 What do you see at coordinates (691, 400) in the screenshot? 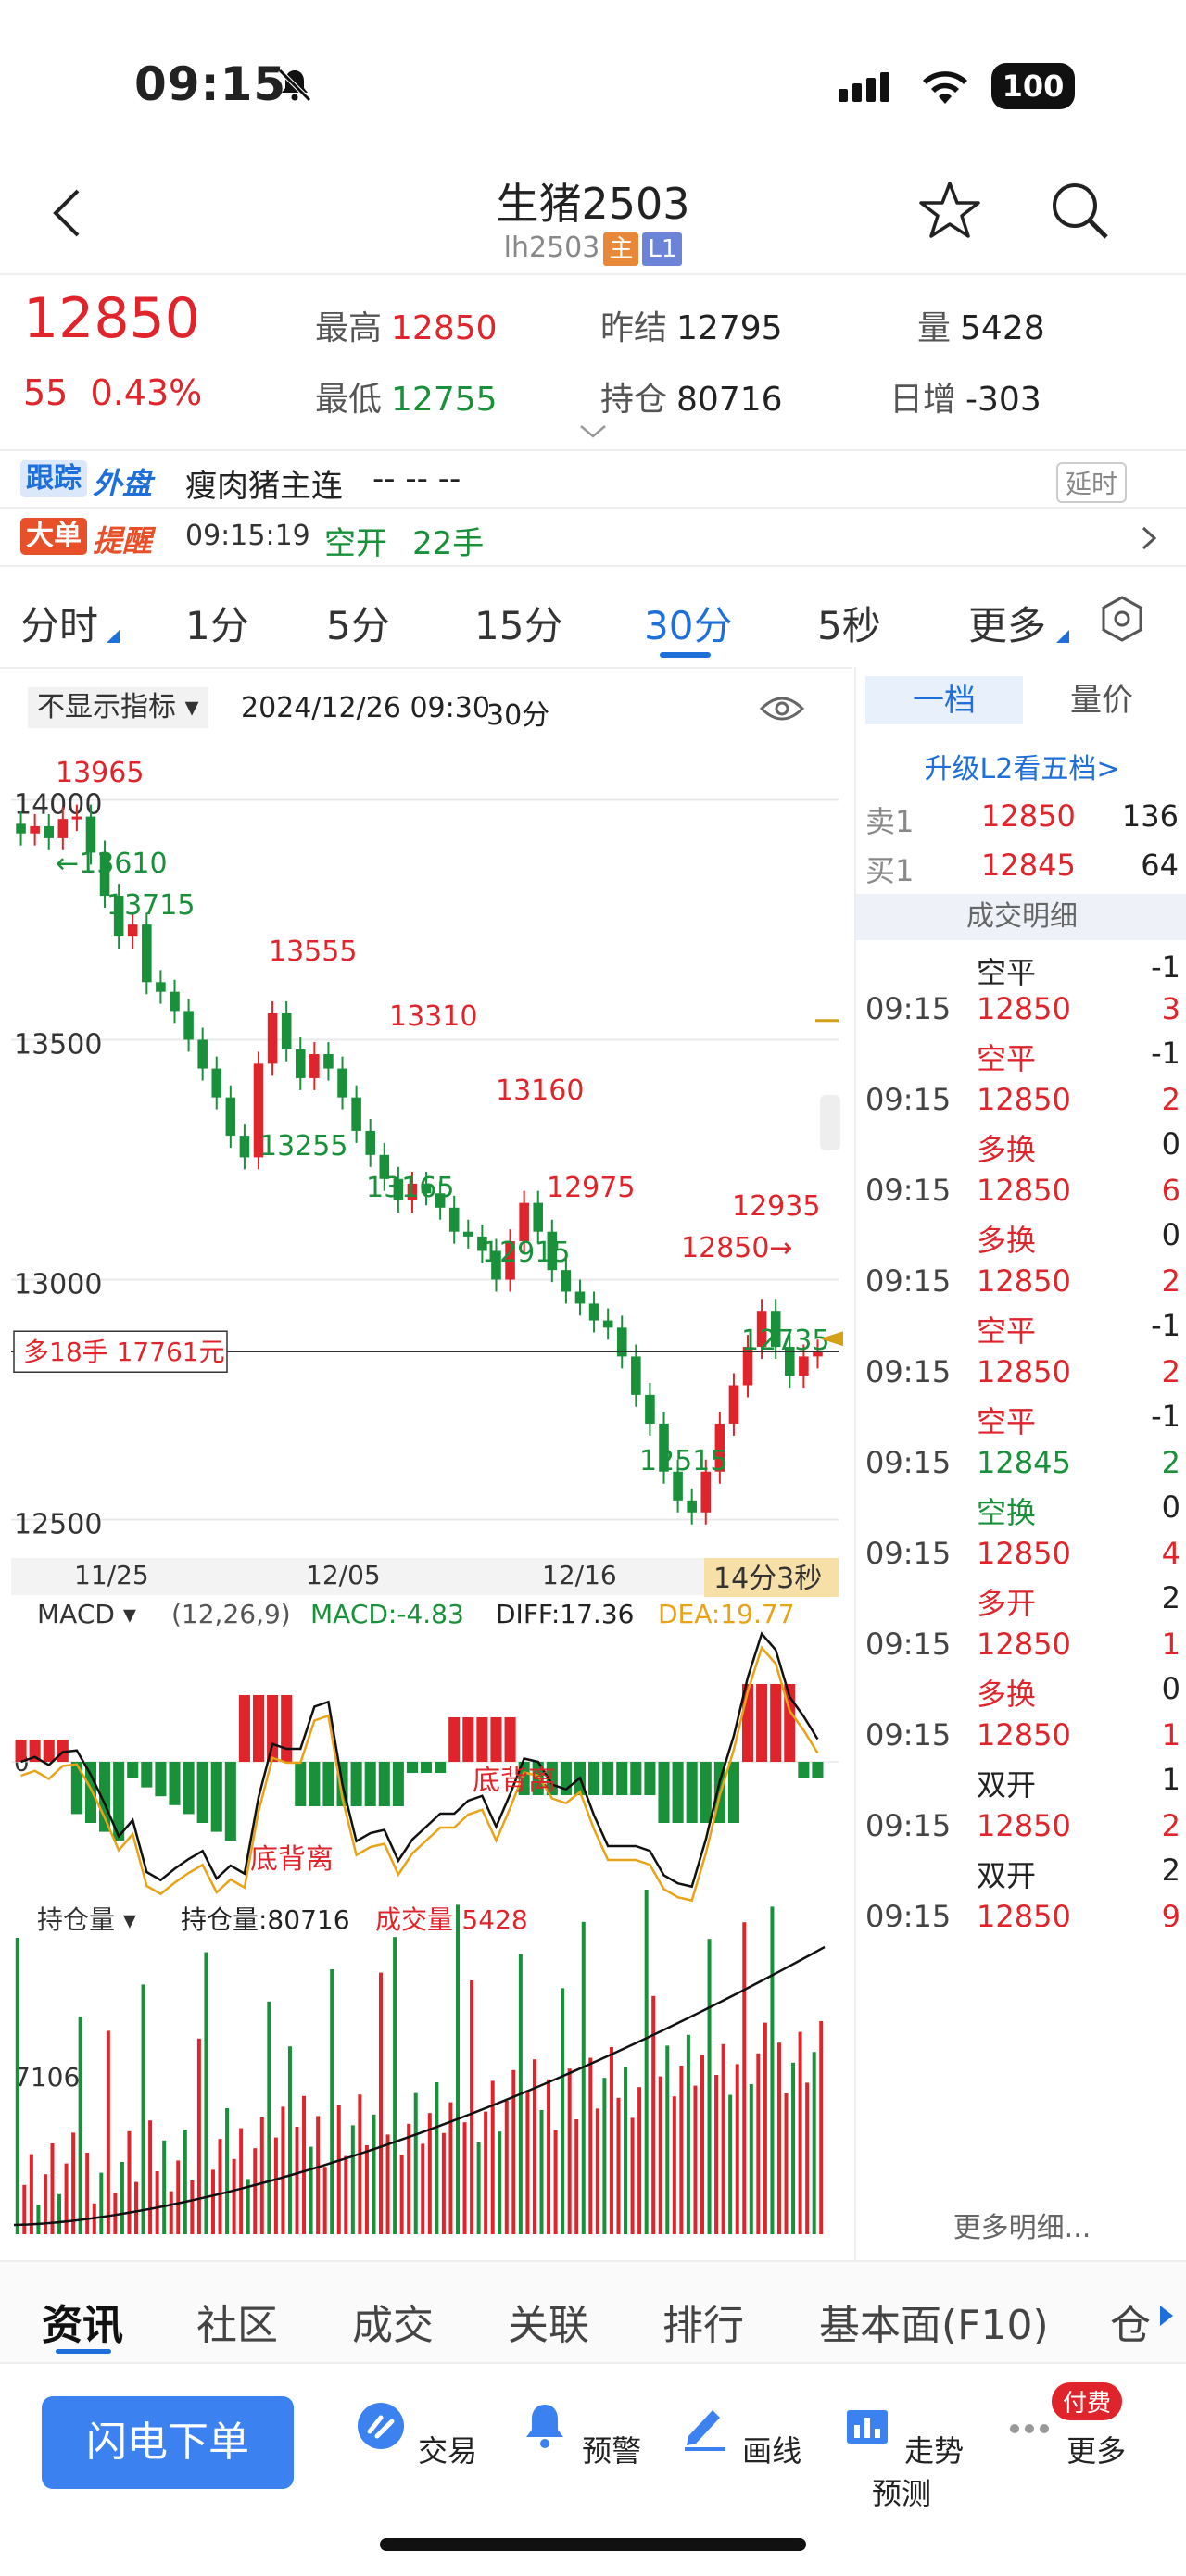
I see `quote-field: 持仓 80716` at bounding box center [691, 400].